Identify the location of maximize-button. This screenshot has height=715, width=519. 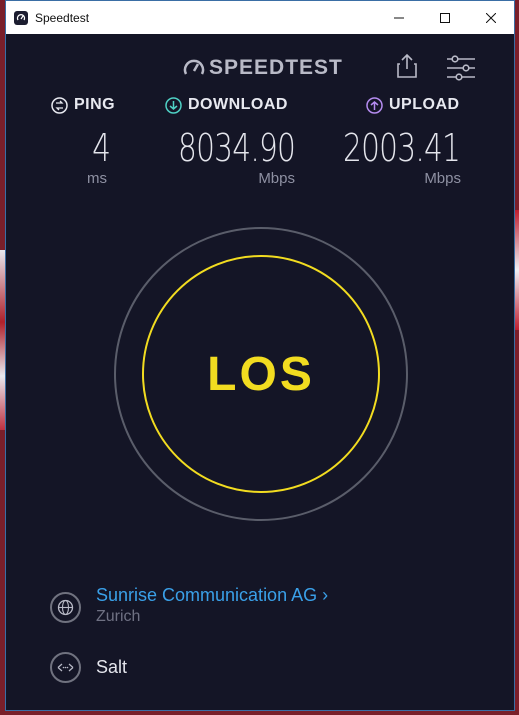
(445, 17).